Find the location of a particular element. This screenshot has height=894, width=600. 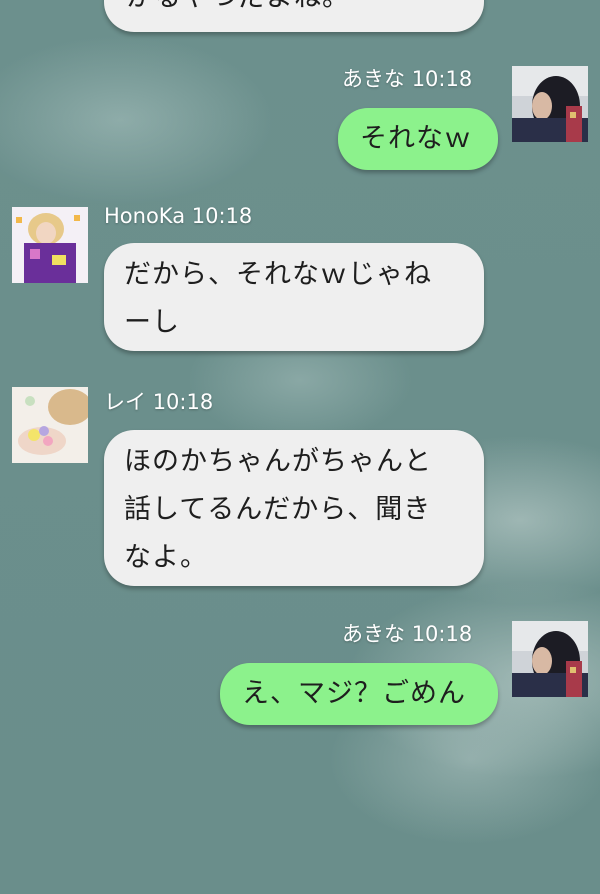

message-bubble-outgoing: え、マジ？ごめん is located at coordinates (359, 694).